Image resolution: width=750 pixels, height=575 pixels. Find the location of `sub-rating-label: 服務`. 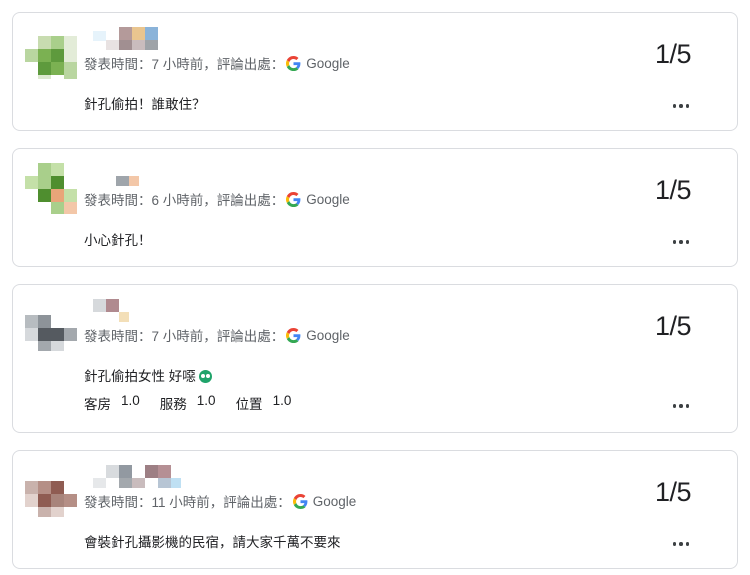

sub-rating-label: 服務 is located at coordinates (173, 404).